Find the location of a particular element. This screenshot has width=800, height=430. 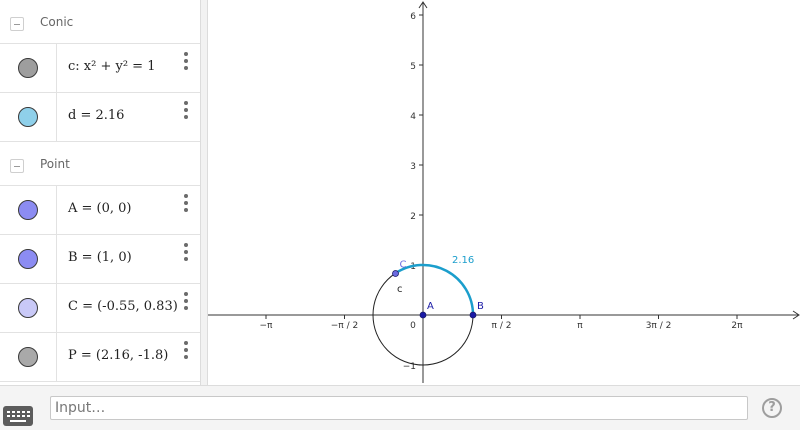

algebra-item-text: B = (1, 0) is located at coordinates (100, 257).